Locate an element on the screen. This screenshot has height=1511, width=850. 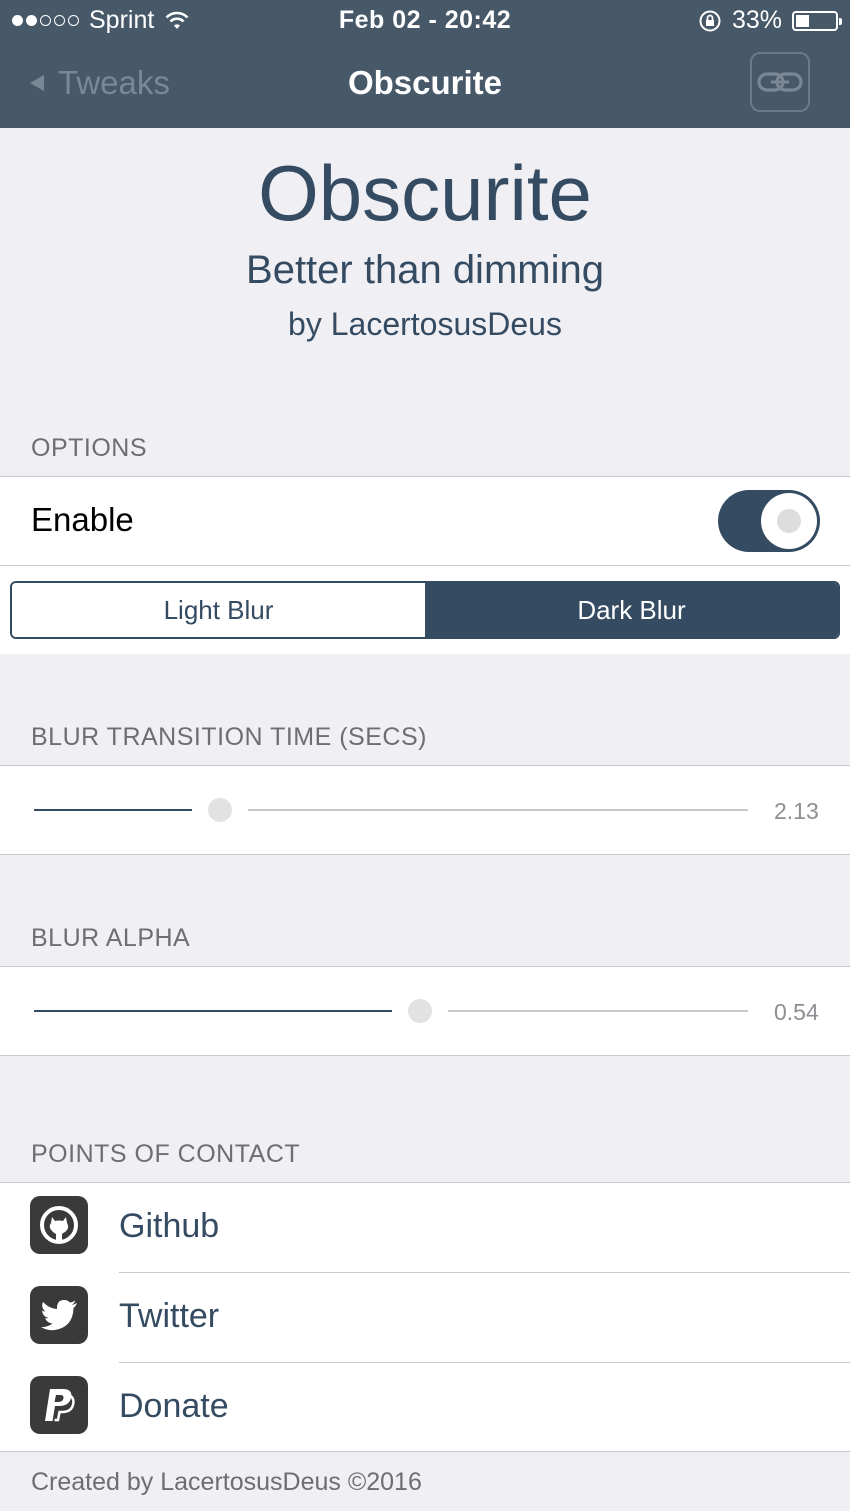
contact-donate-row: Donate is located at coordinates (425, 1408).